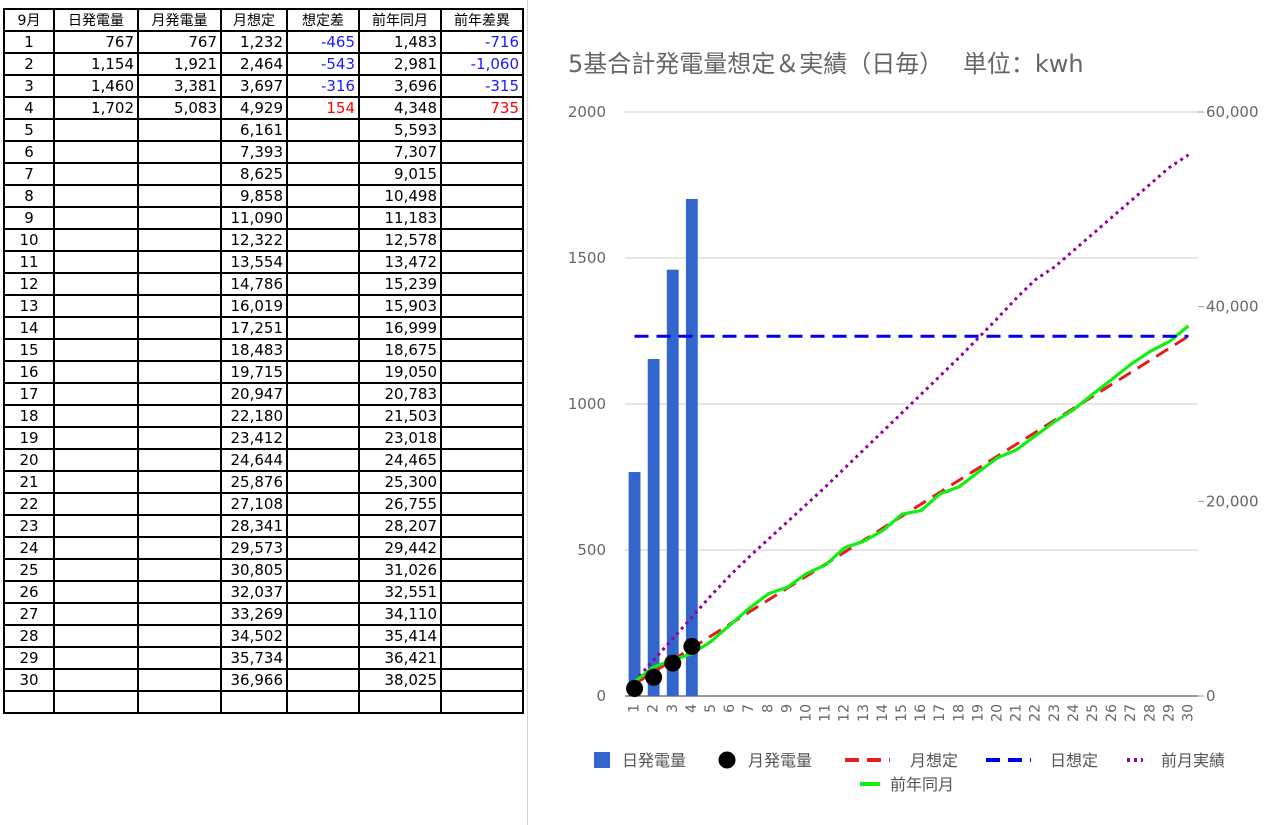  I want to click on table-cell: 30, so click(29, 680).